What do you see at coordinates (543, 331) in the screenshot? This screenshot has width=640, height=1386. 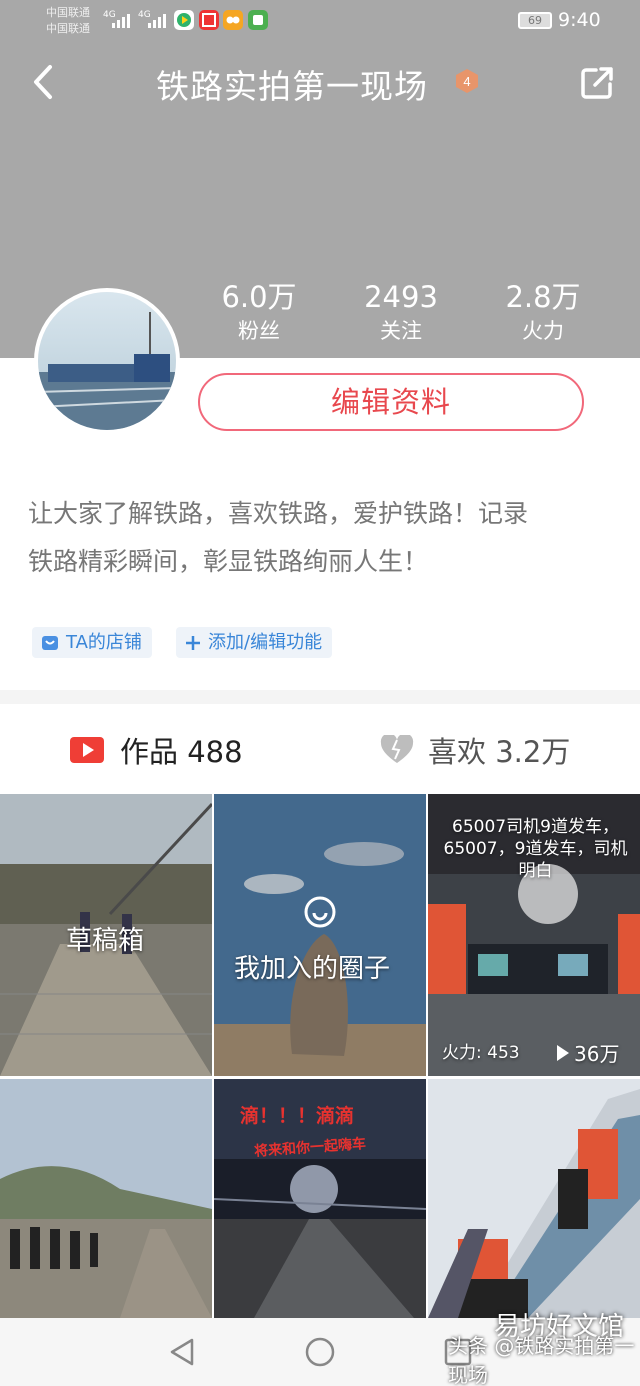 I see `stat-fire-label: 火力` at bounding box center [543, 331].